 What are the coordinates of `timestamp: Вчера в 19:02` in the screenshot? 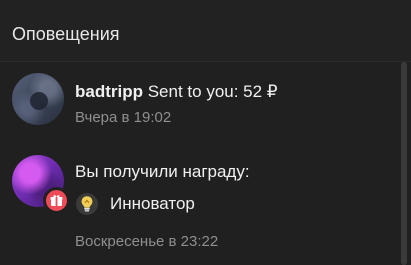 It's located at (123, 117).